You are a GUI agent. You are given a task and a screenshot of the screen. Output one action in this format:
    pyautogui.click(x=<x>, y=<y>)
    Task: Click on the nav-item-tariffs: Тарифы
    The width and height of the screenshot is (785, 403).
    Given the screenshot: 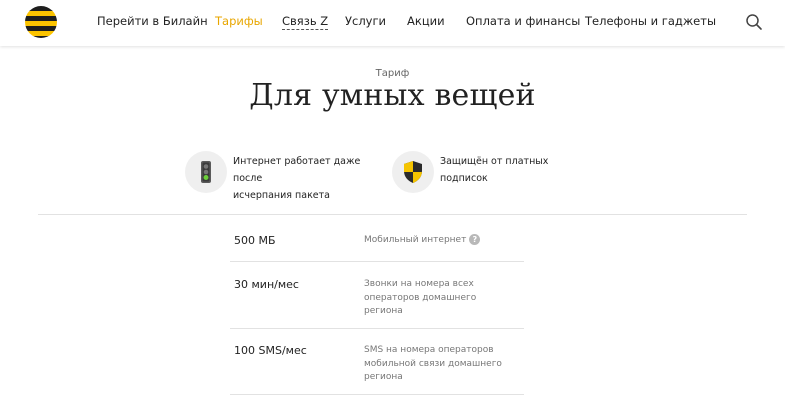 What is the action you would take?
    pyautogui.click(x=239, y=21)
    